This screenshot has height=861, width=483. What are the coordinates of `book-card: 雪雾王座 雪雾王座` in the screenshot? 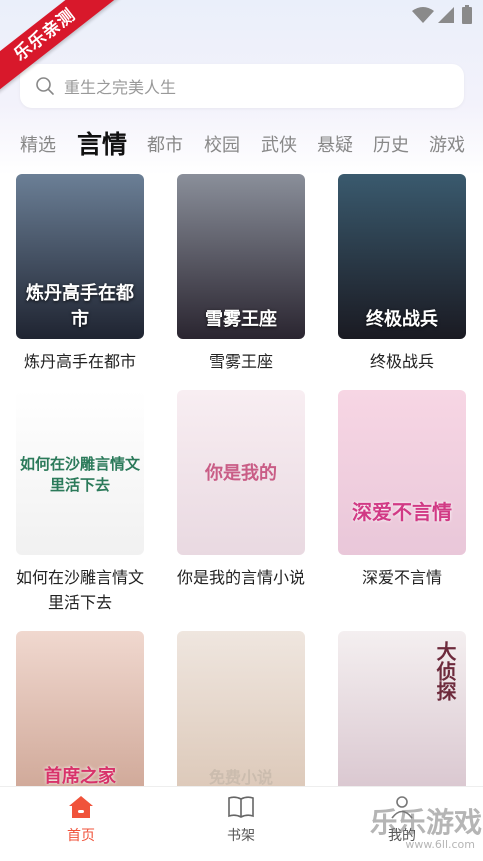 It's located at (241, 274).